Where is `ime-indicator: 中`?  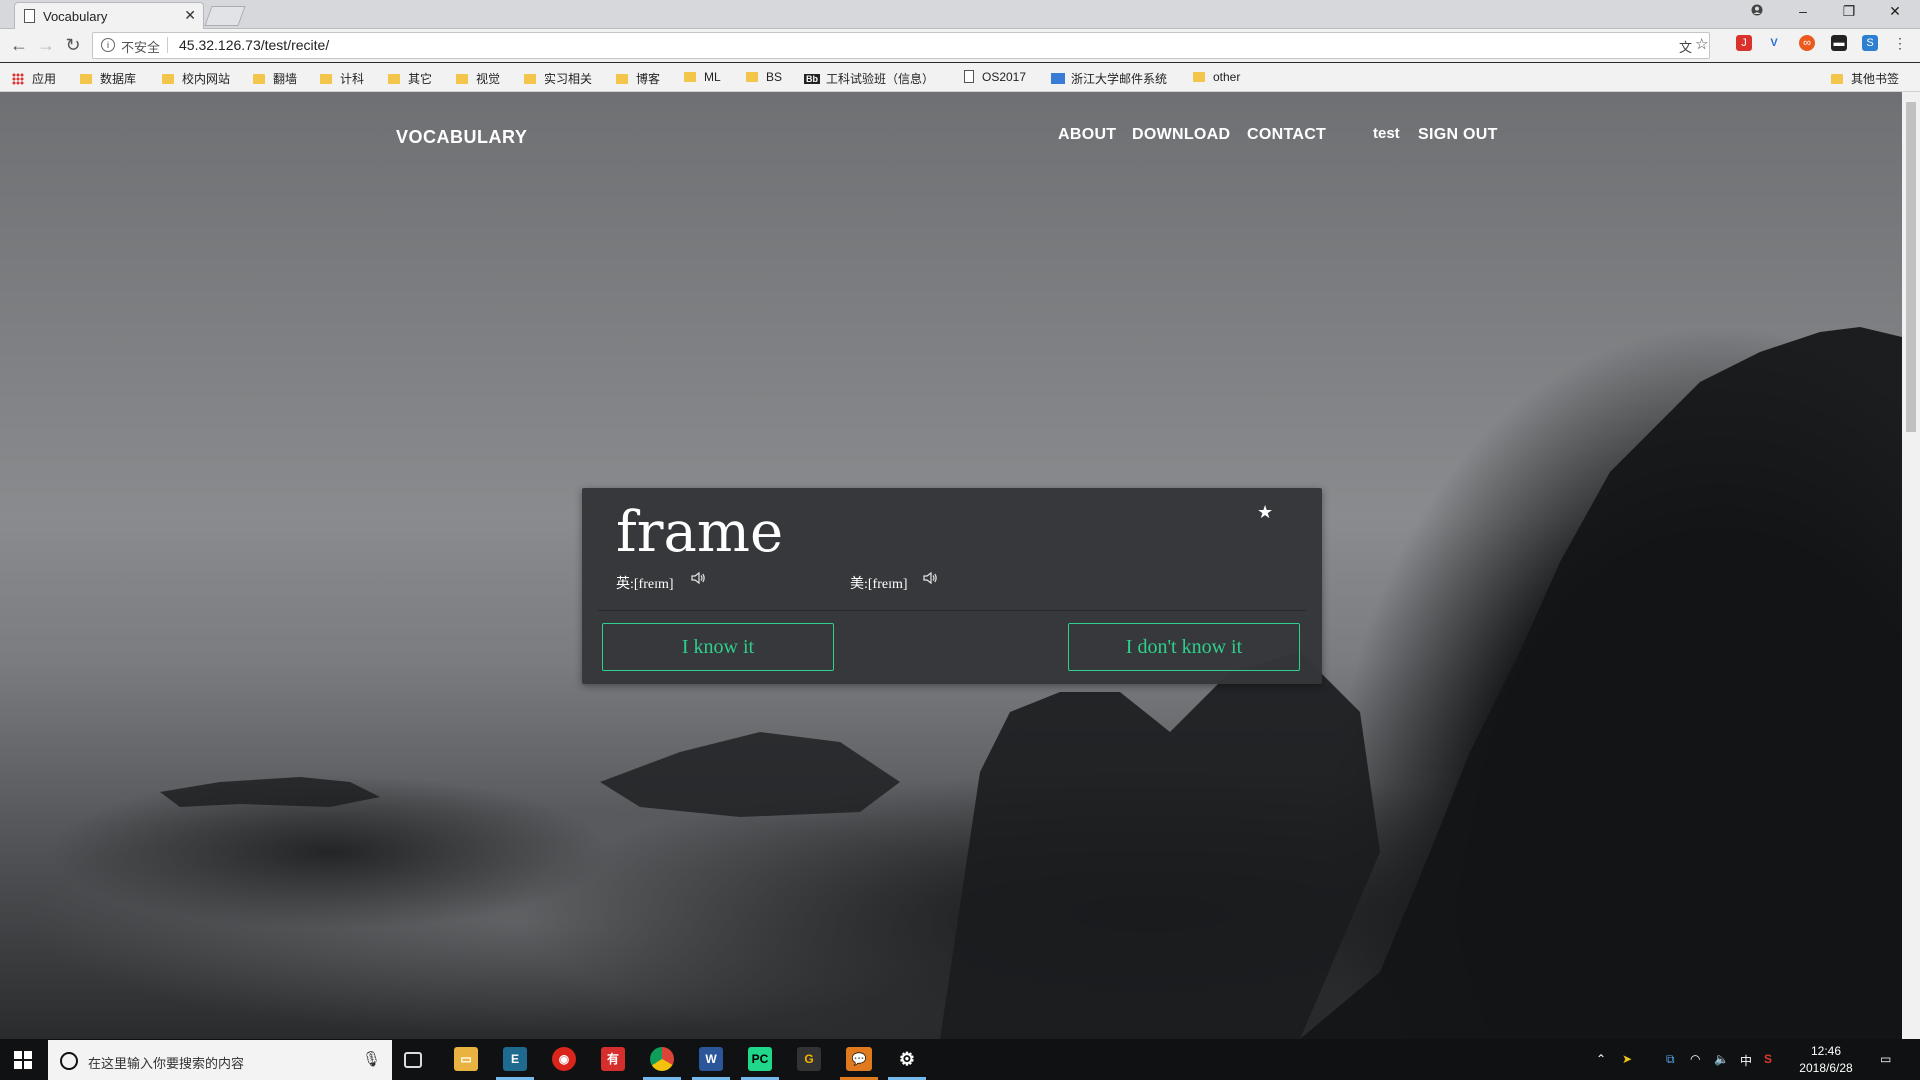 ime-indicator: 中 is located at coordinates (1746, 1060).